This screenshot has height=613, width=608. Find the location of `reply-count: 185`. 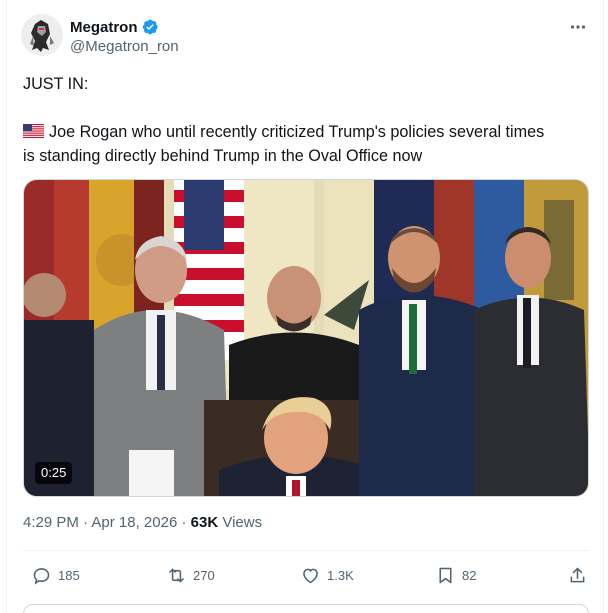

reply-count: 185 is located at coordinates (69, 575).